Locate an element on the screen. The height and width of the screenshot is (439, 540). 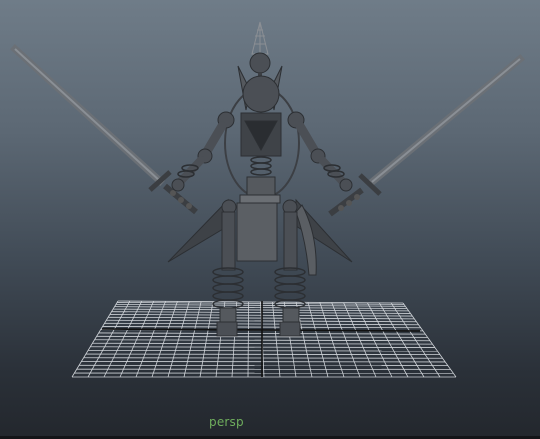
waist-block is located at coordinates (261, 186).